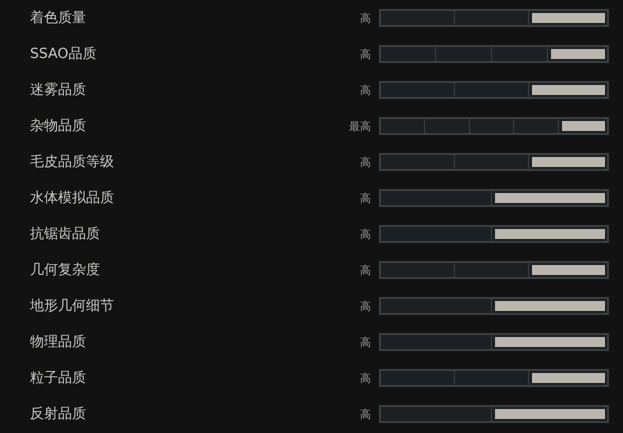 This screenshot has height=433, width=623. What do you see at coordinates (58, 414) in the screenshot?
I see `setting-label: 反射品质` at bounding box center [58, 414].